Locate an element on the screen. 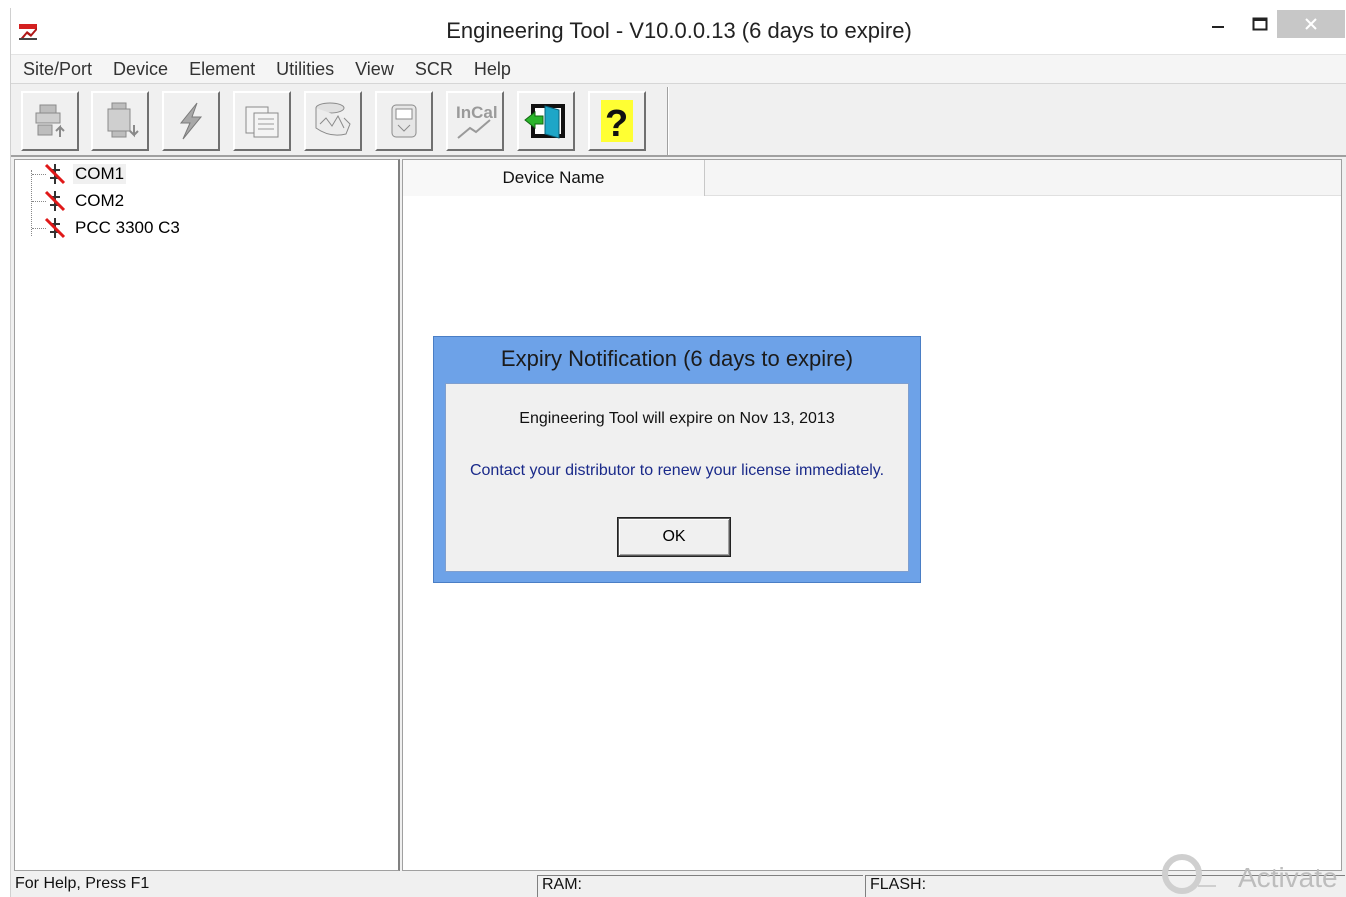 This screenshot has width=1346, height=897. upload-device-icon is located at coordinates (50, 120).